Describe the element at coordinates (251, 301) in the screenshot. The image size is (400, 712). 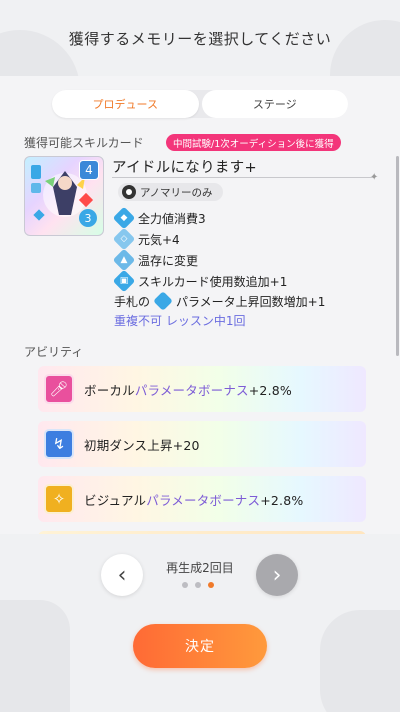
I see `hand-effect-text: パラメータ上昇回数増加+1` at that location.